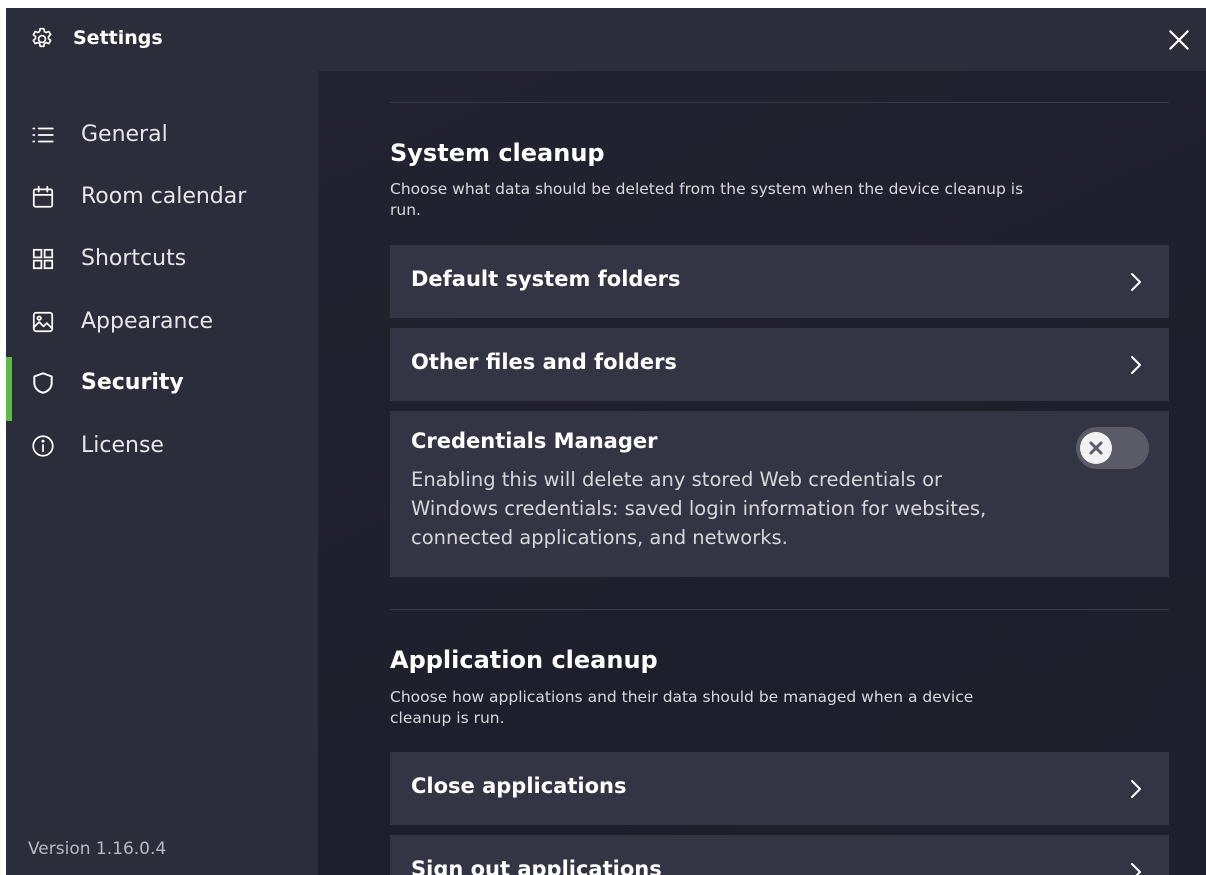 The height and width of the screenshot is (875, 1206). What do you see at coordinates (524, 660) in the screenshot?
I see `application-cleanup-title: Application cleanup` at bounding box center [524, 660].